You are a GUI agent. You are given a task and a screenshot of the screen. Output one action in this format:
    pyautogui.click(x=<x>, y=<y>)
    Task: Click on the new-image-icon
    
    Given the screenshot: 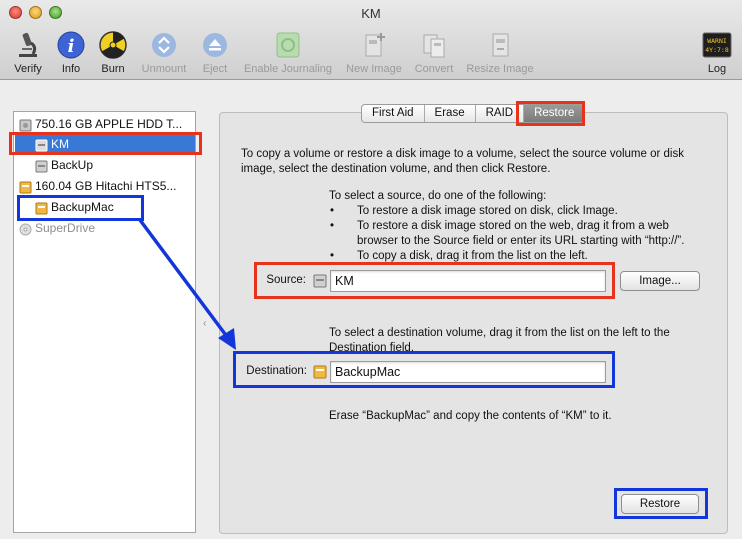 What is the action you would take?
    pyautogui.click(x=375, y=45)
    